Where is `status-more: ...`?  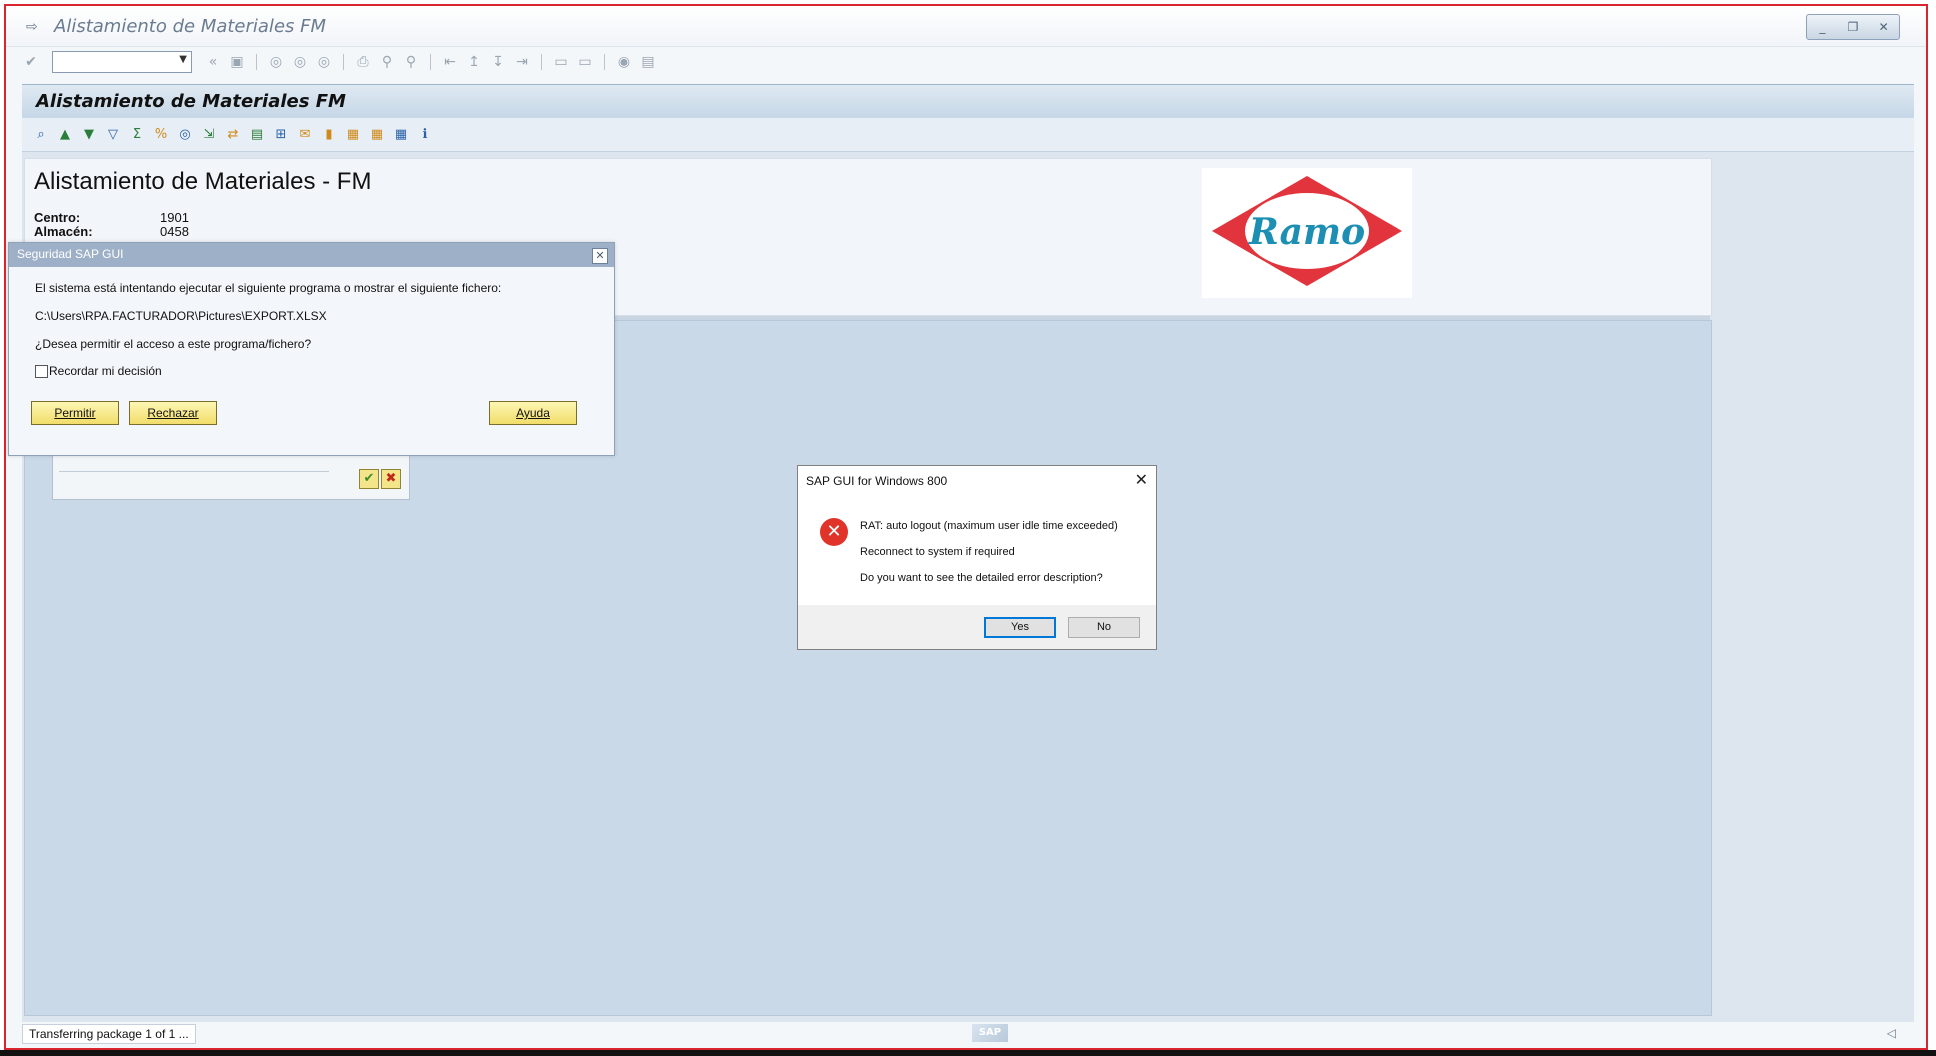
status-more: ... is located at coordinates (184, 1034).